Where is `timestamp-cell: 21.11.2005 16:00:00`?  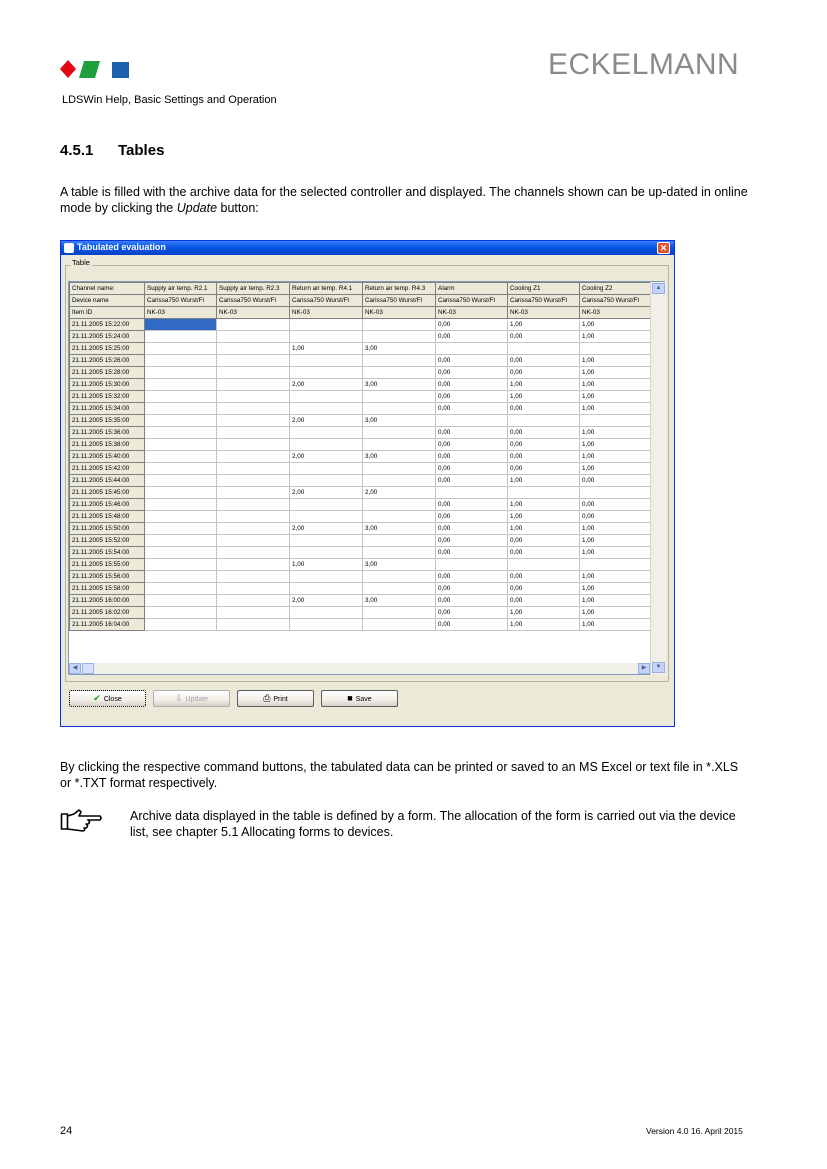
timestamp-cell: 21.11.2005 16:00:00 is located at coordinates (107, 600).